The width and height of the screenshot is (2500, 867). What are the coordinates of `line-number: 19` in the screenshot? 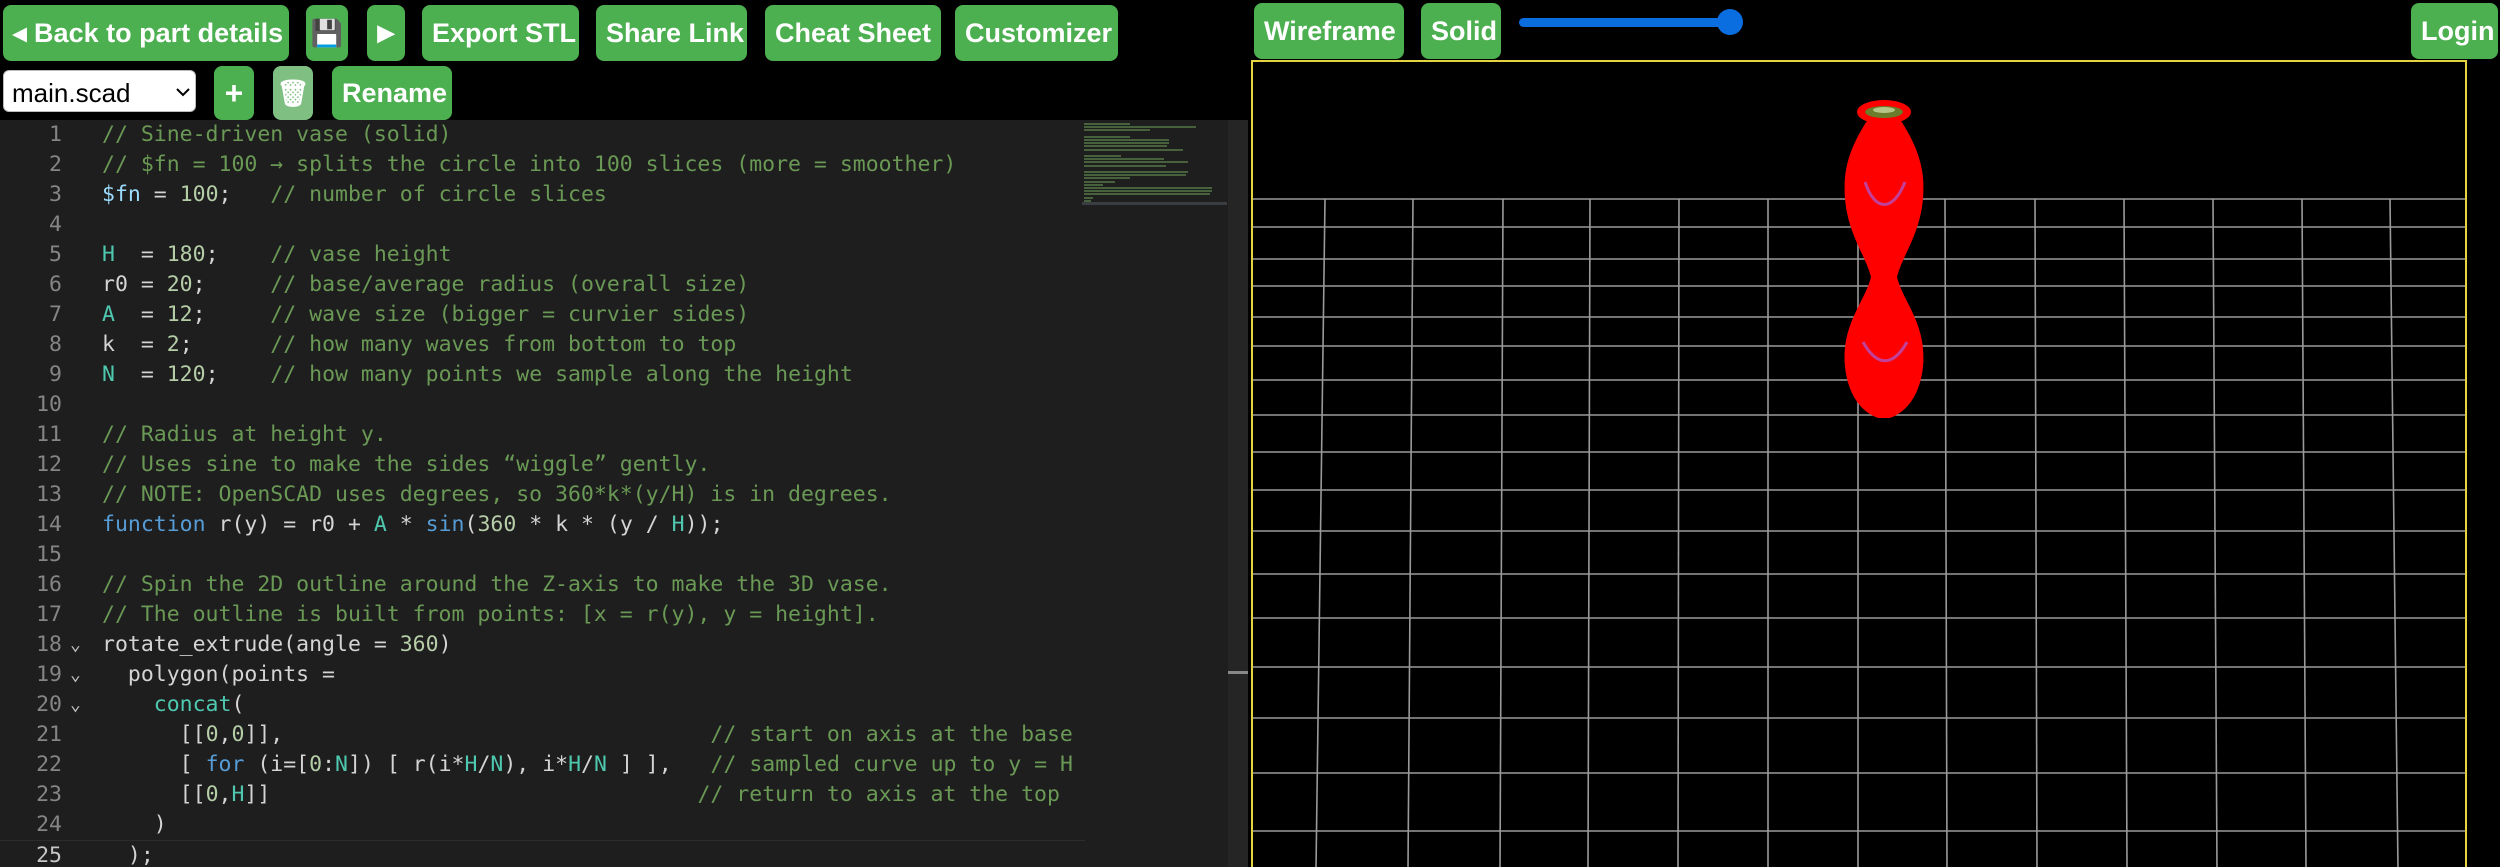 It's located at (49, 674).